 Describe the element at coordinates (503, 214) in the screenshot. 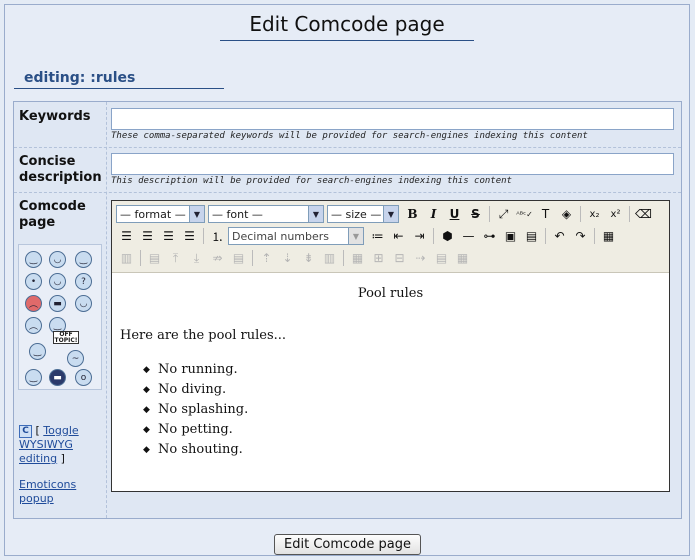

I see `fullscreen-icon: ⤢` at that location.